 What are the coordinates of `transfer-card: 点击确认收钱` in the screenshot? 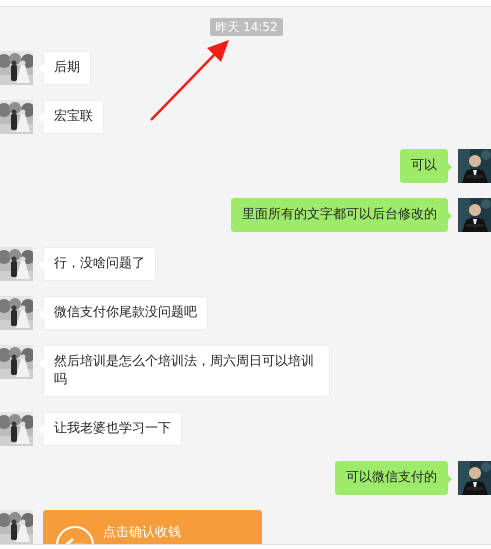 It's located at (152, 527).